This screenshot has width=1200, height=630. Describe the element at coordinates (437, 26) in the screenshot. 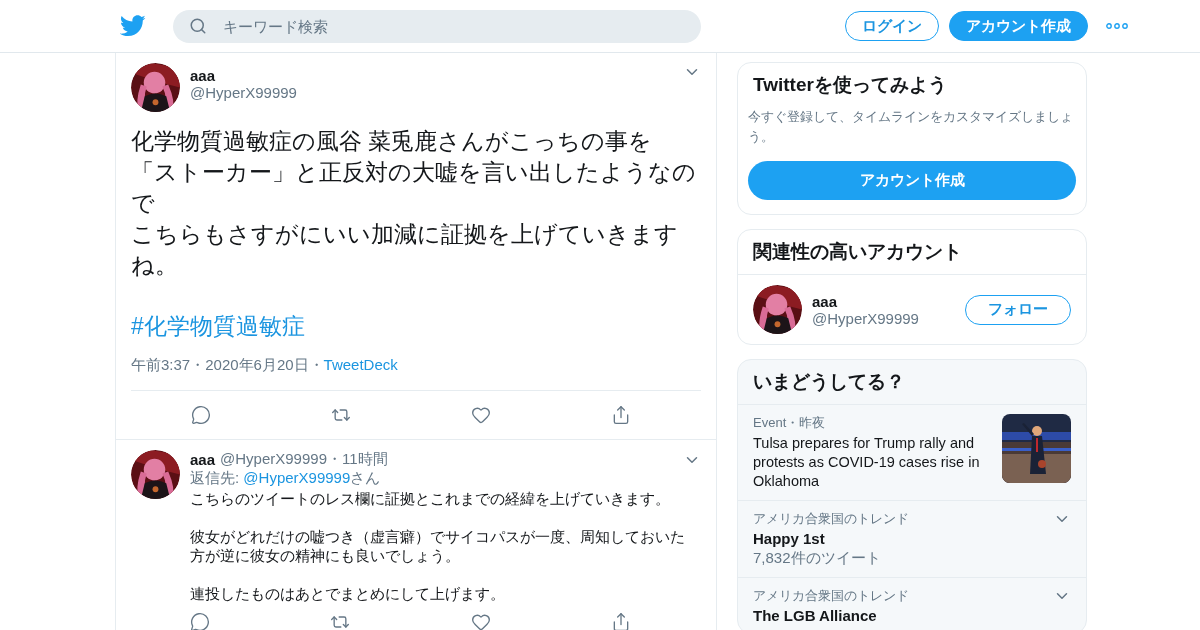

I see `search-field: キーワード検索` at that location.